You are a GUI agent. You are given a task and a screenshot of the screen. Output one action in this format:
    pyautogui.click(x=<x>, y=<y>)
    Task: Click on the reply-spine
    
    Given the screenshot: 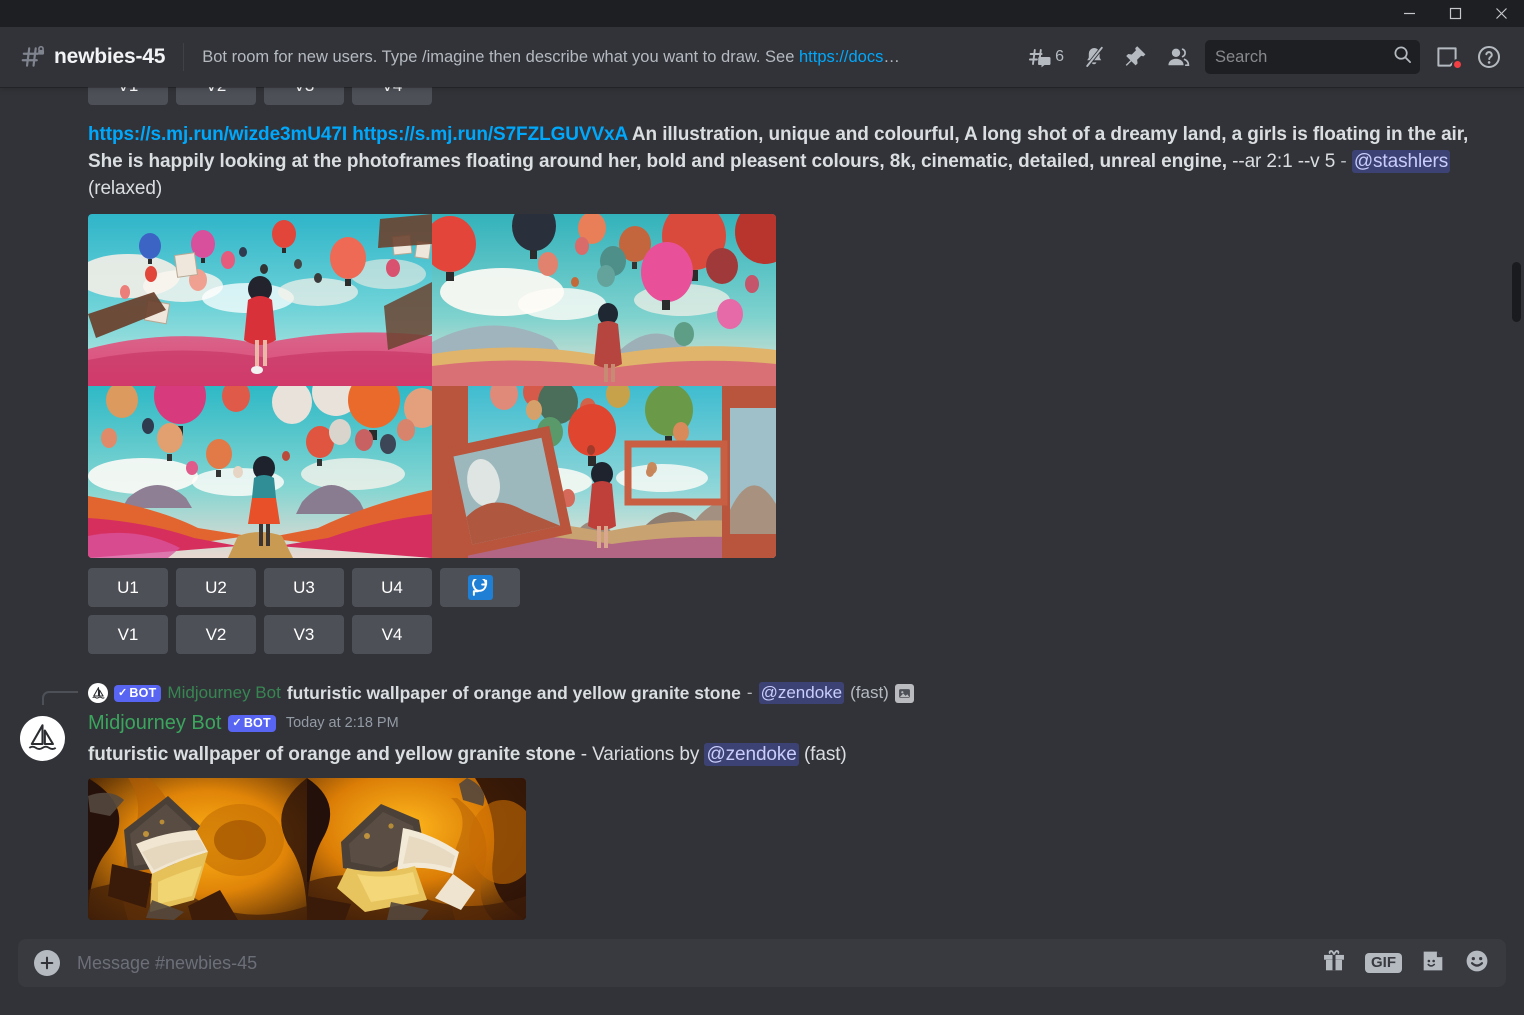 What is the action you would take?
    pyautogui.click(x=60, y=698)
    